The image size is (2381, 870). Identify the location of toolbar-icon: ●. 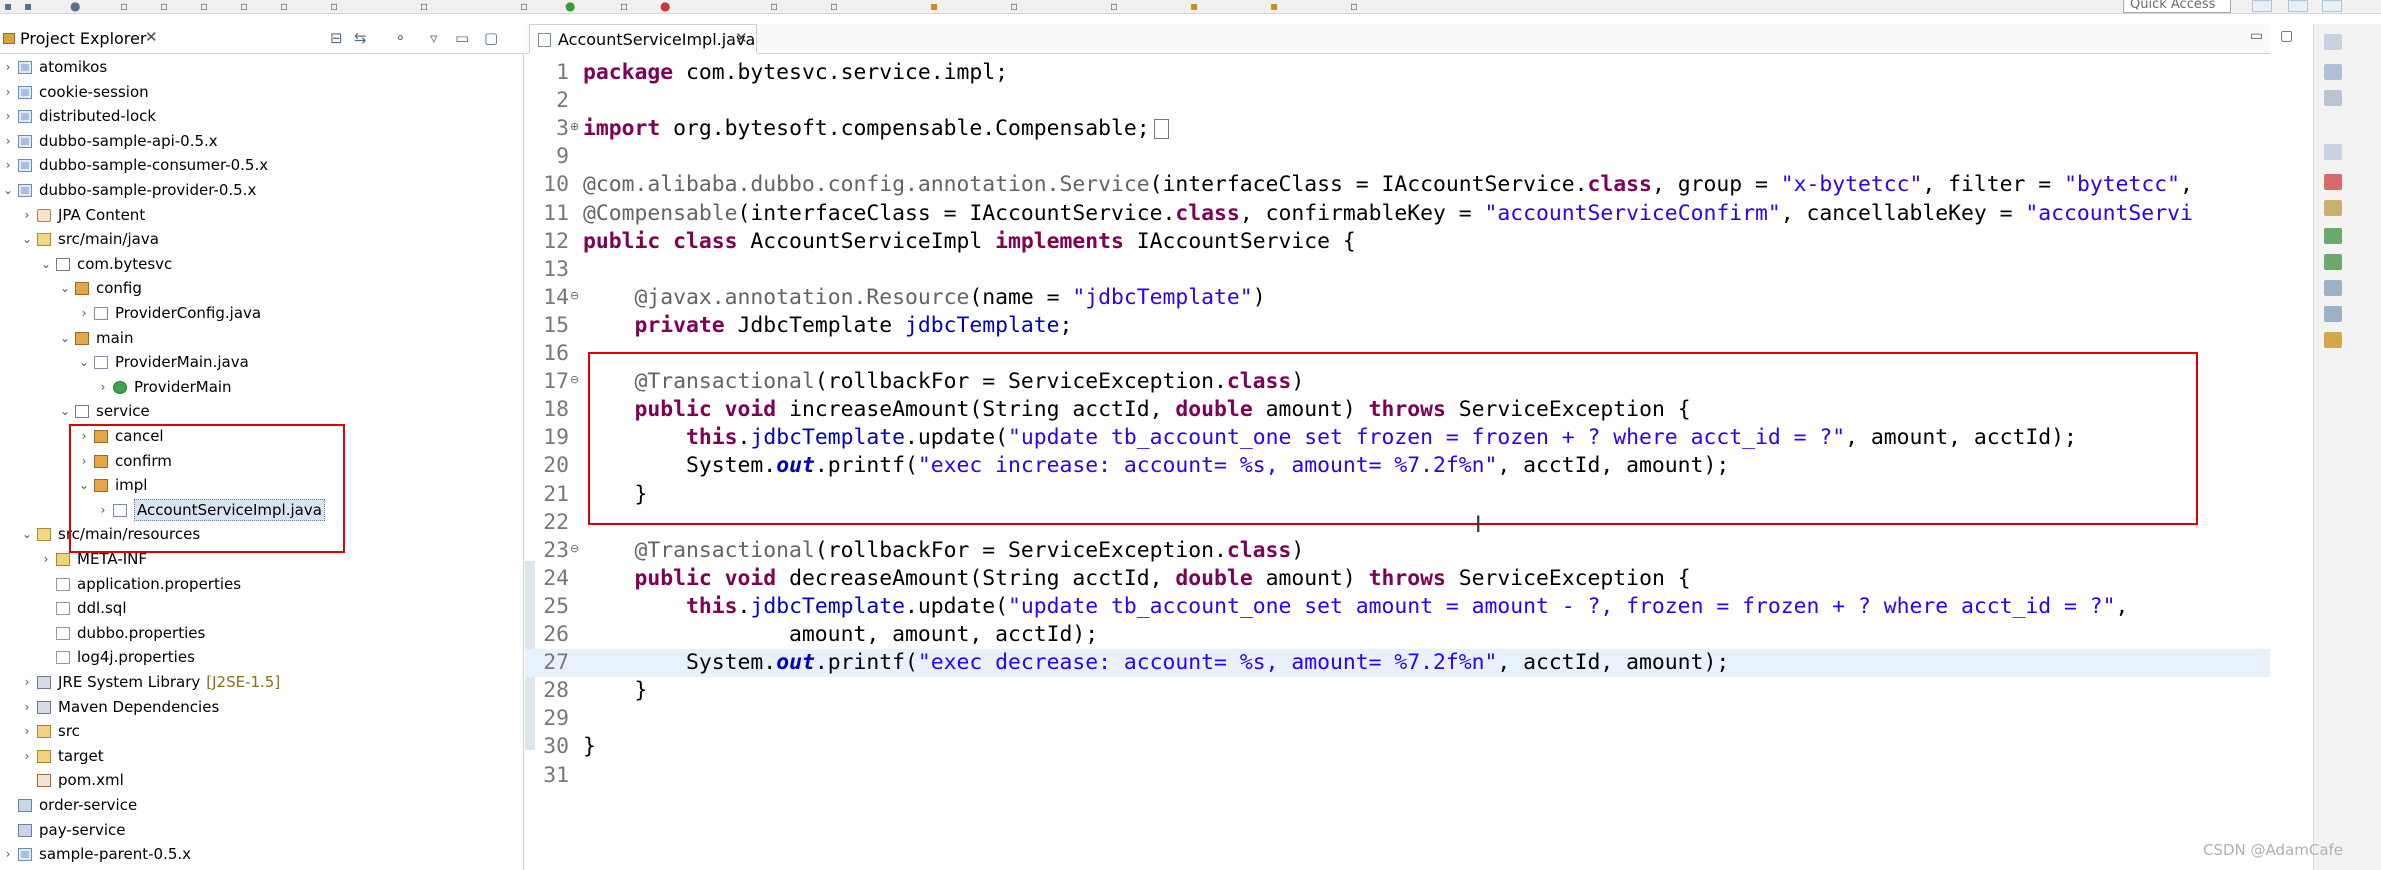
(665, 6).